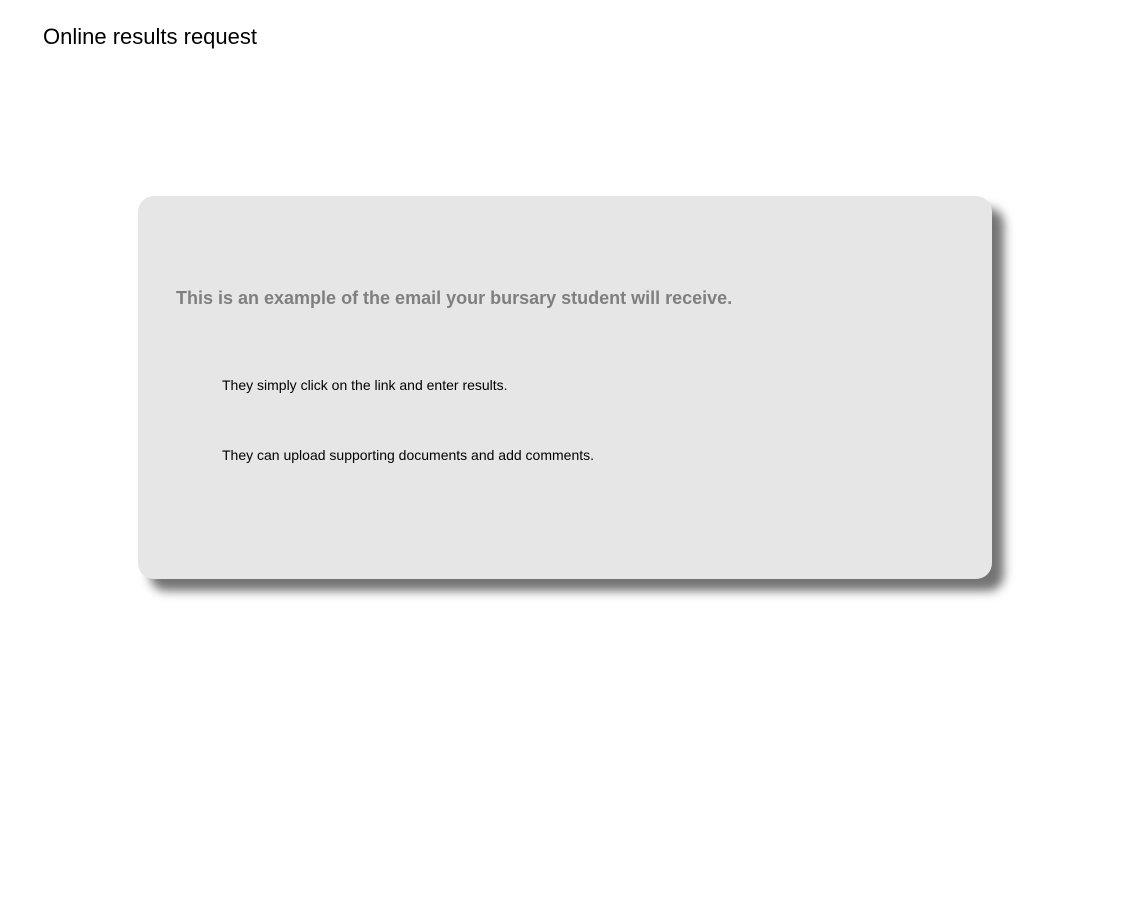 Image resolution: width=1126 pixels, height=922 pixels. I want to click on page-title: Online results request, so click(150, 36).